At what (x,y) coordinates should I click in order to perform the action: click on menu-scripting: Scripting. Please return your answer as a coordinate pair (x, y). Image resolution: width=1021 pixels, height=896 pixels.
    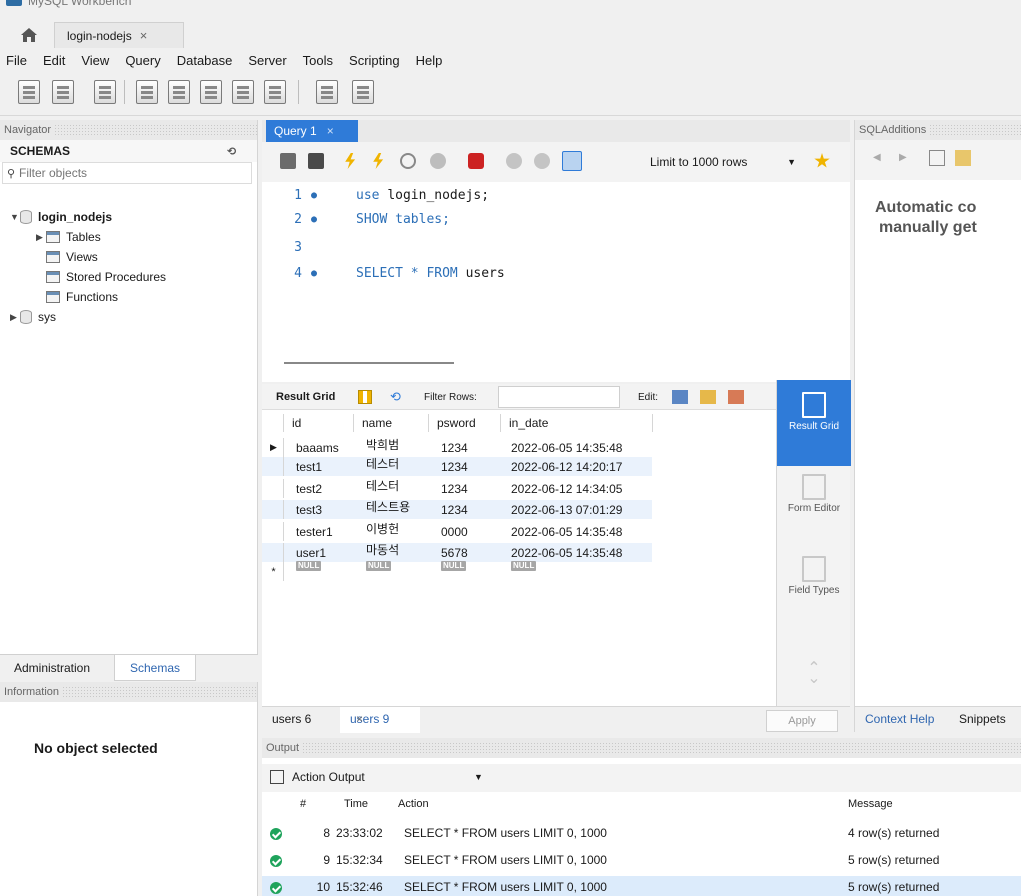
    Looking at the image, I should click on (374, 60).